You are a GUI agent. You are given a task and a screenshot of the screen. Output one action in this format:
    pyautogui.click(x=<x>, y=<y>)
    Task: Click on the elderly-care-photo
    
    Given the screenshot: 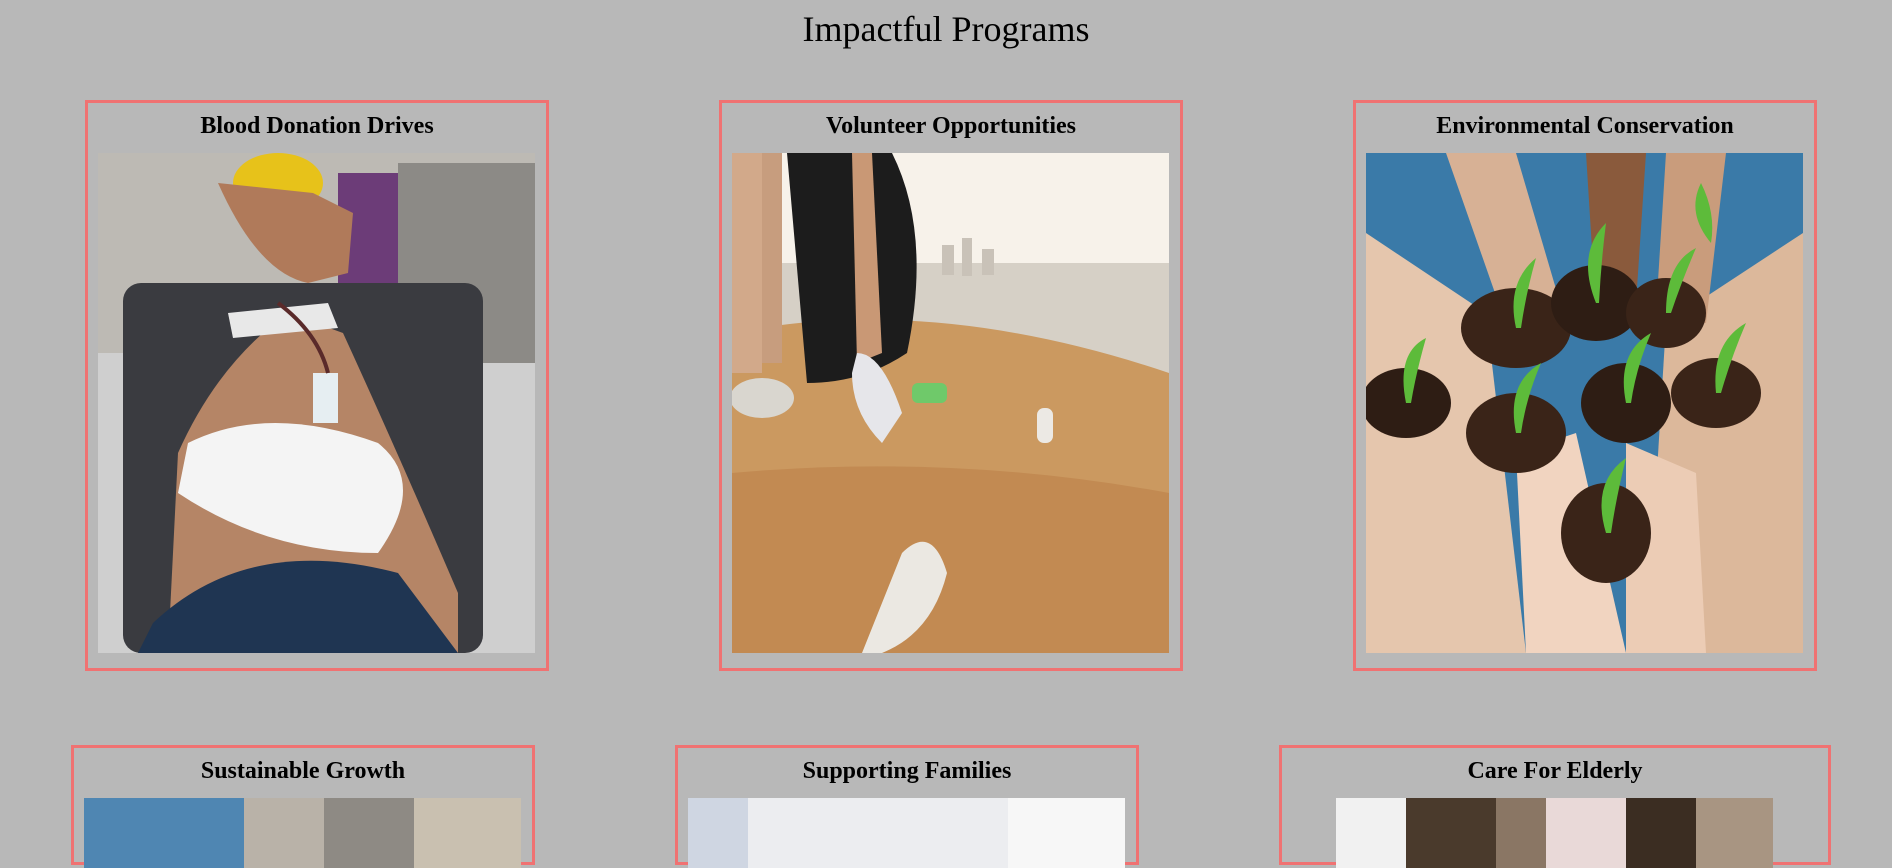 What is the action you would take?
    pyautogui.click(x=1554, y=833)
    